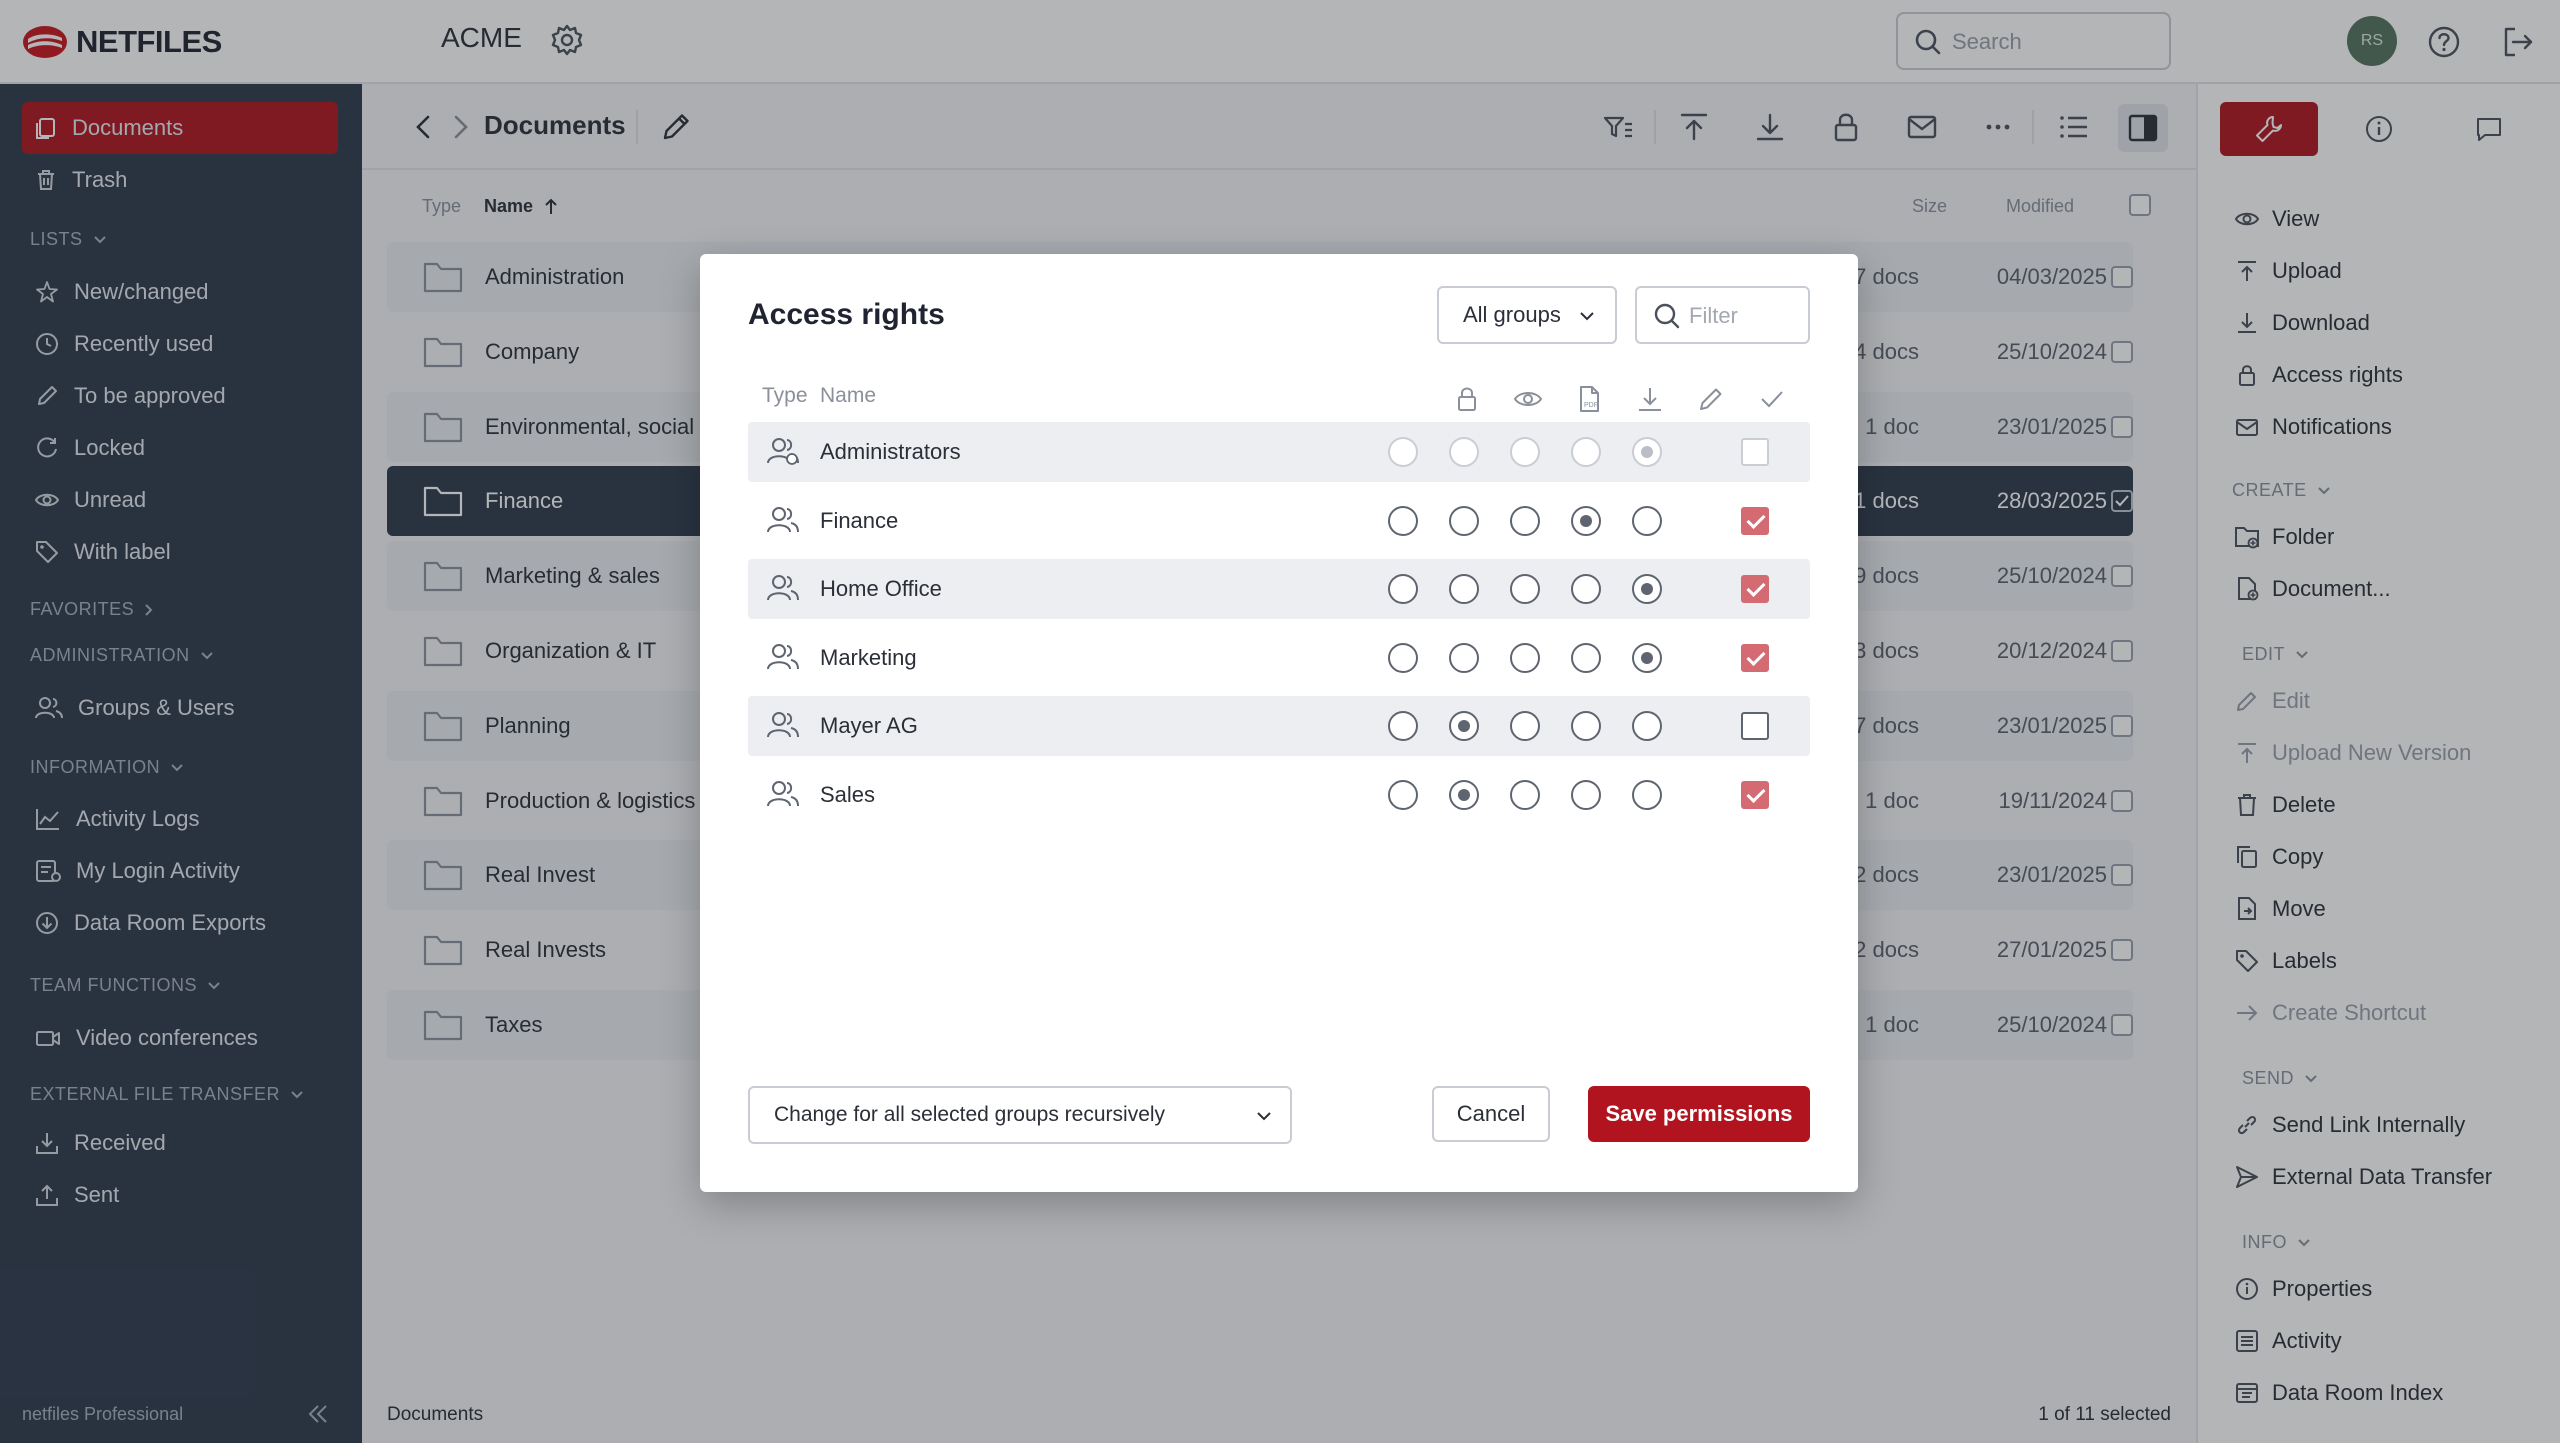 The height and width of the screenshot is (1443, 2560). What do you see at coordinates (1279, 795) in the screenshot?
I see `group-row: Sales` at bounding box center [1279, 795].